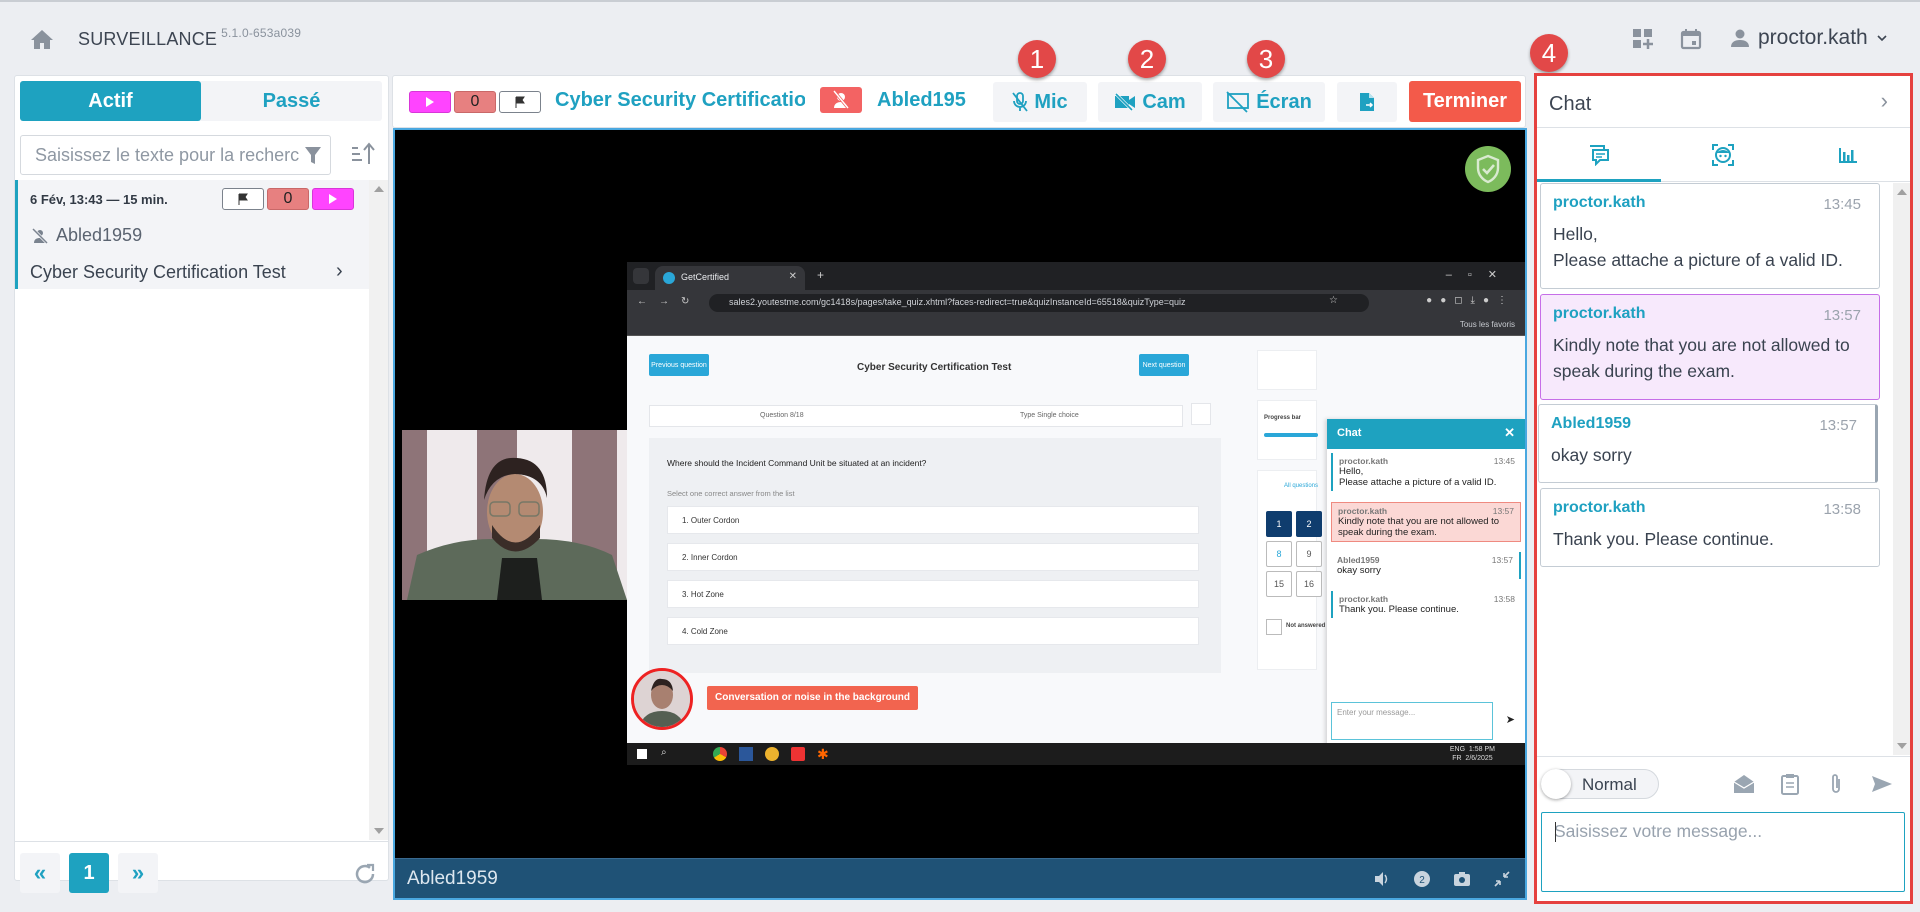 The image size is (1920, 912). Describe the element at coordinates (1884, 101) in the screenshot. I see `collapse-panel-icon: ›` at that location.